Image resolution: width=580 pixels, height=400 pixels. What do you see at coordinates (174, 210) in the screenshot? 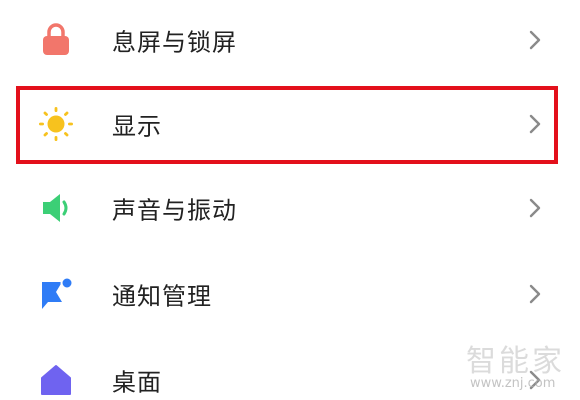
I see `menu-item-label: 声音与振动` at bounding box center [174, 210].